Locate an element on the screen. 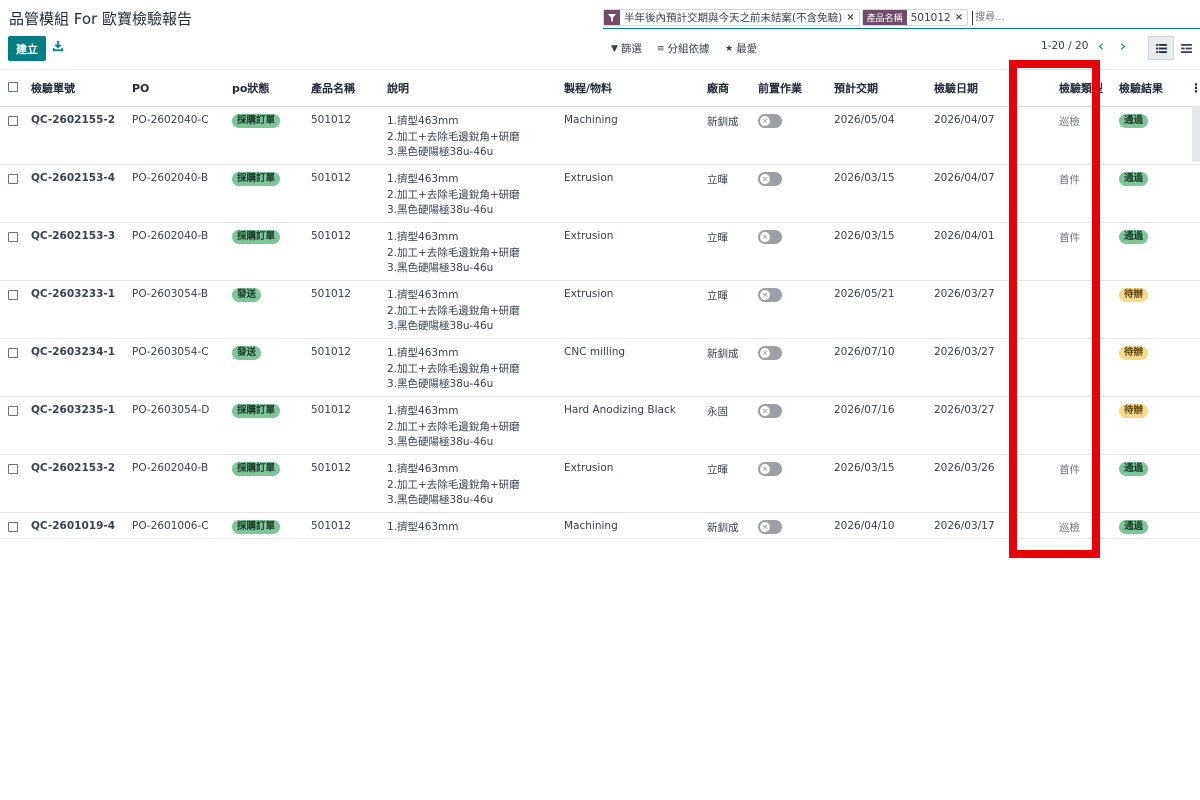  favorites-menu: ★ 最愛 is located at coordinates (741, 48).